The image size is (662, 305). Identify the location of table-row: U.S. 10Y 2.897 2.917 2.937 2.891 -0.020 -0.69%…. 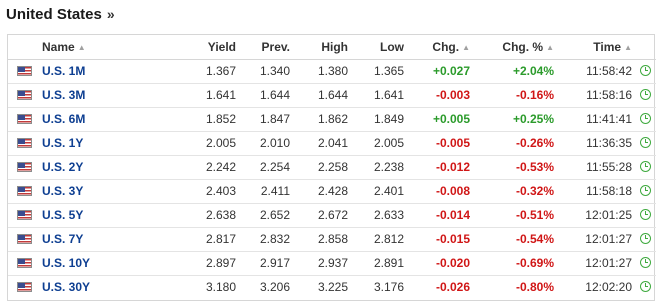
(332, 263).